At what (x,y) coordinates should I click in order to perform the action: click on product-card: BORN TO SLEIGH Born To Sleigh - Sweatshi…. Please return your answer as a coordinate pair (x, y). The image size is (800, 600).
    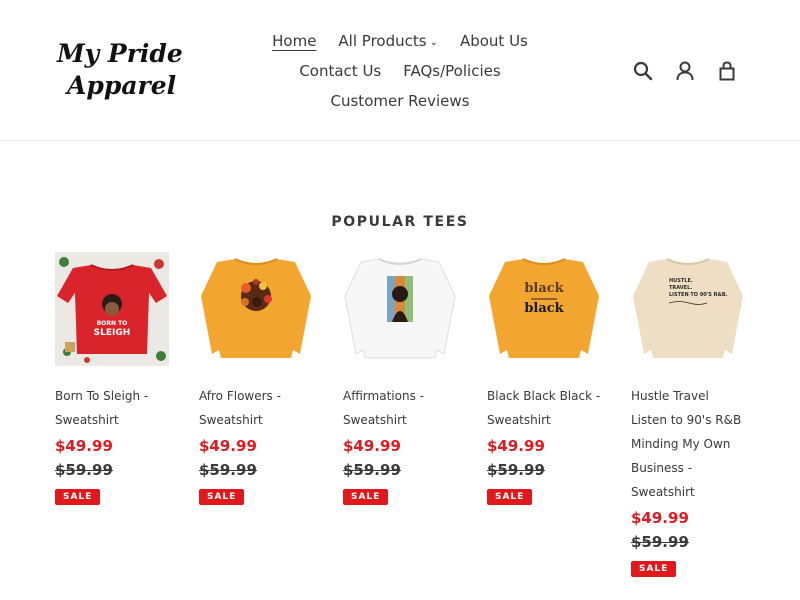
    Looking at the image, I should click on (112, 414).